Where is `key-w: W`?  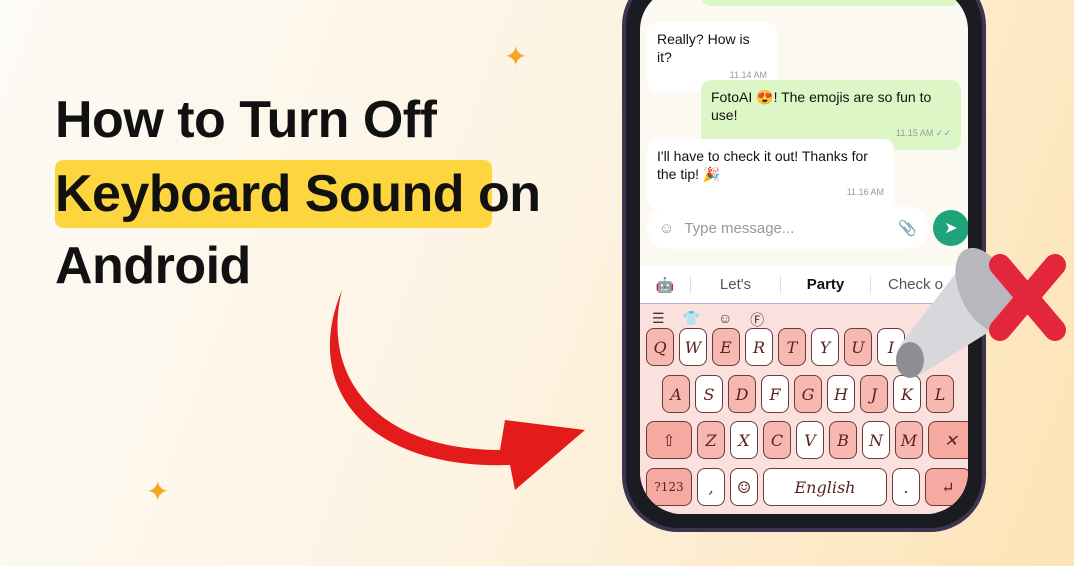
key-w: W is located at coordinates (693, 347).